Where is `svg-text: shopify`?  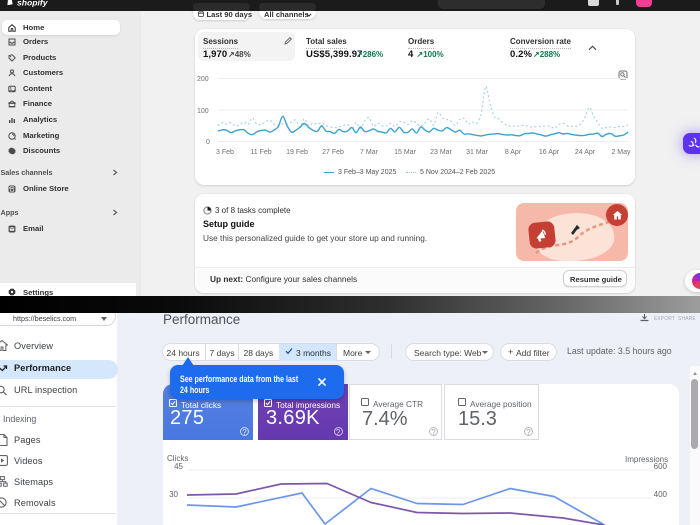 svg-text: shopify is located at coordinates (33, 3).